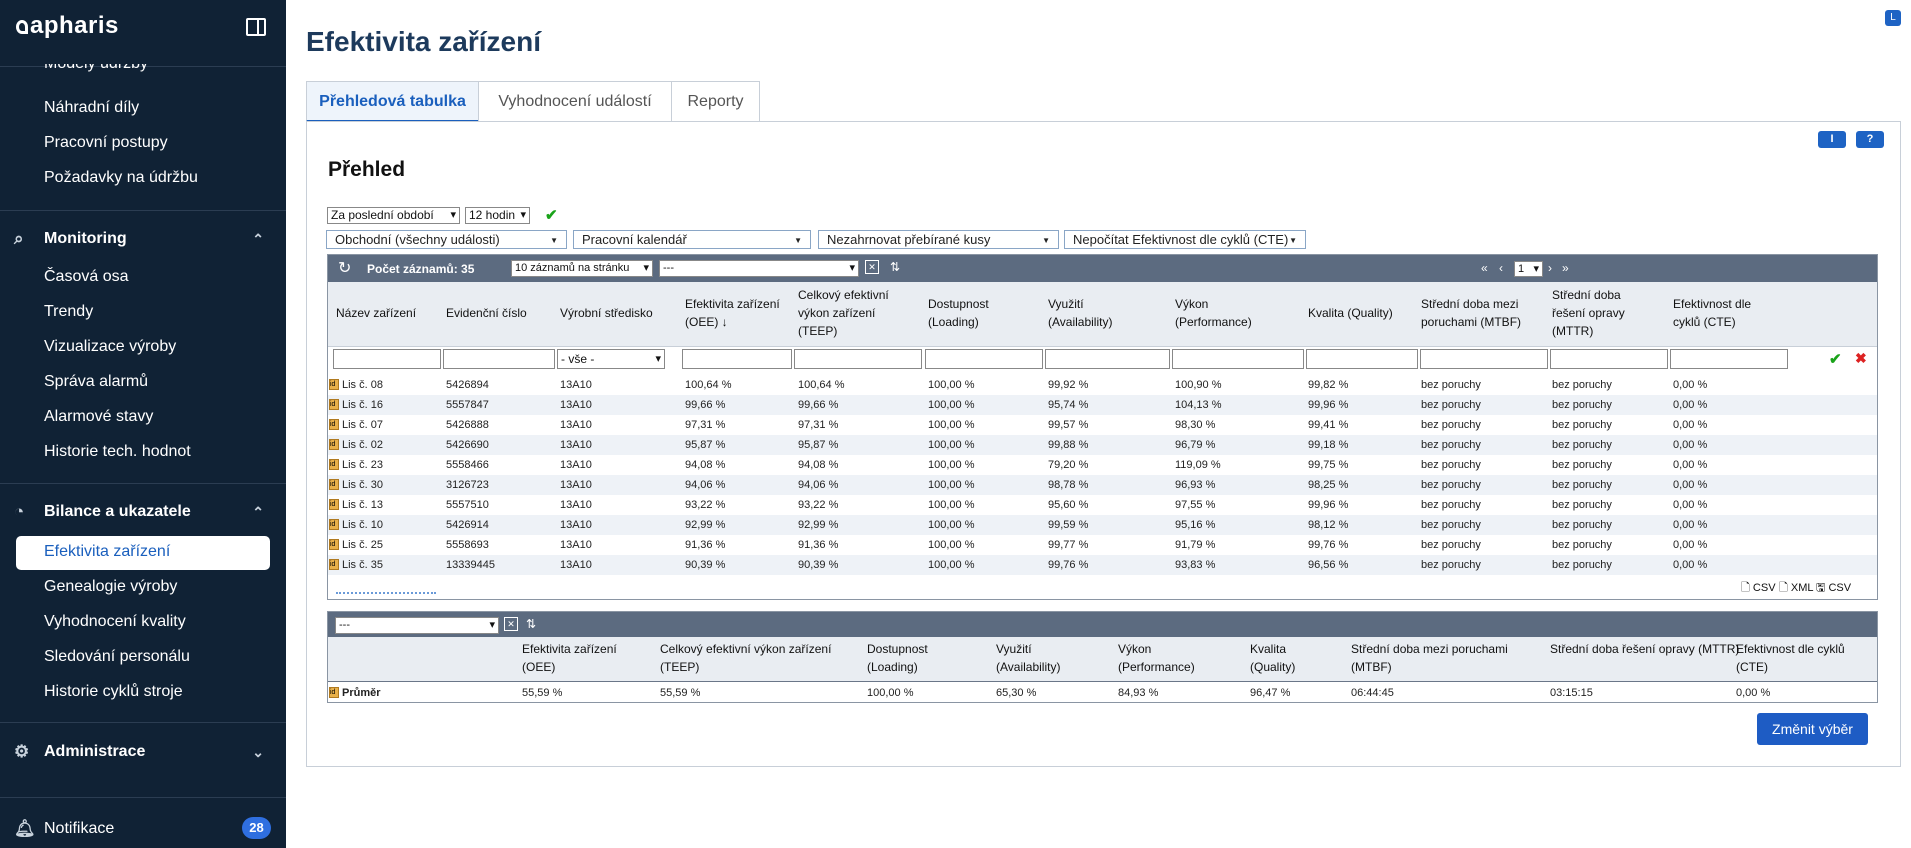 This screenshot has width=1911, height=848. What do you see at coordinates (1812, 729) in the screenshot?
I see `change-selection-button: Změnit výběr` at bounding box center [1812, 729].